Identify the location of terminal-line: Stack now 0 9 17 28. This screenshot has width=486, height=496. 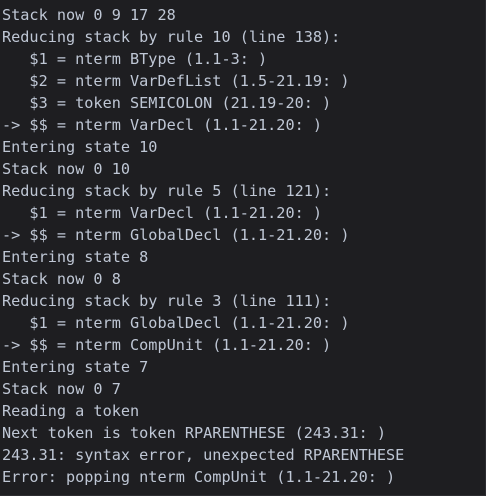
(89, 15).